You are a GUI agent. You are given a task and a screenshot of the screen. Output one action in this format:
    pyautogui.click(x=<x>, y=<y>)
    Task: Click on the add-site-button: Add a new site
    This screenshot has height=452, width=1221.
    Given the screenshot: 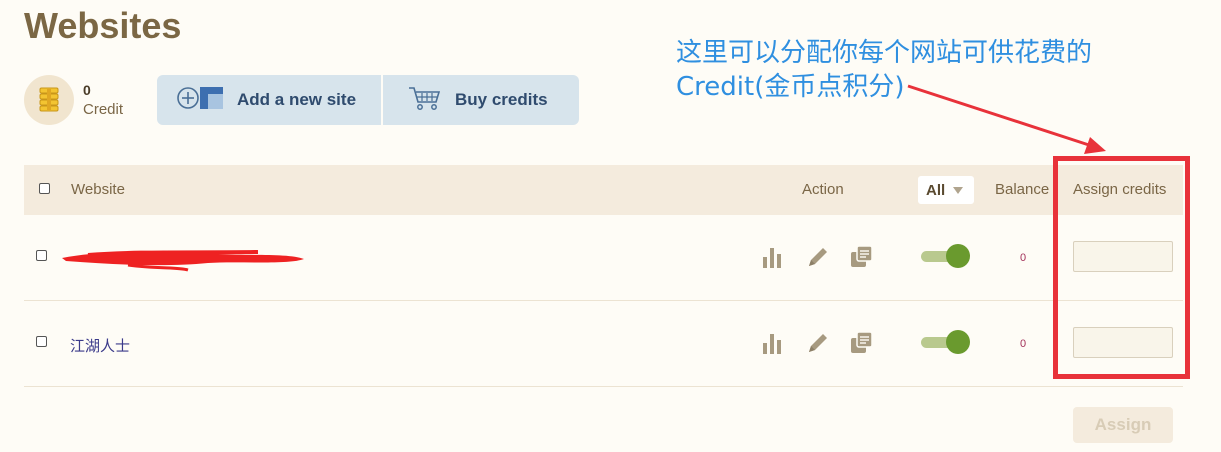 What is the action you would take?
    pyautogui.click(x=269, y=100)
    